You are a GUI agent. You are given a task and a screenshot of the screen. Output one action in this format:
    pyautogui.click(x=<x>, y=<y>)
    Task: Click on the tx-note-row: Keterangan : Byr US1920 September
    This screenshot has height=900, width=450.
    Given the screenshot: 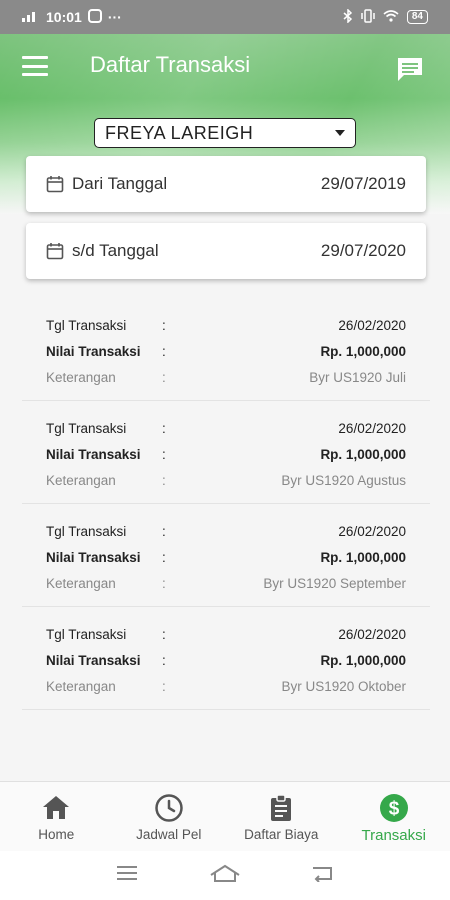 What is the action you would take?
    pyautogui.click(x=226, y=583)
    